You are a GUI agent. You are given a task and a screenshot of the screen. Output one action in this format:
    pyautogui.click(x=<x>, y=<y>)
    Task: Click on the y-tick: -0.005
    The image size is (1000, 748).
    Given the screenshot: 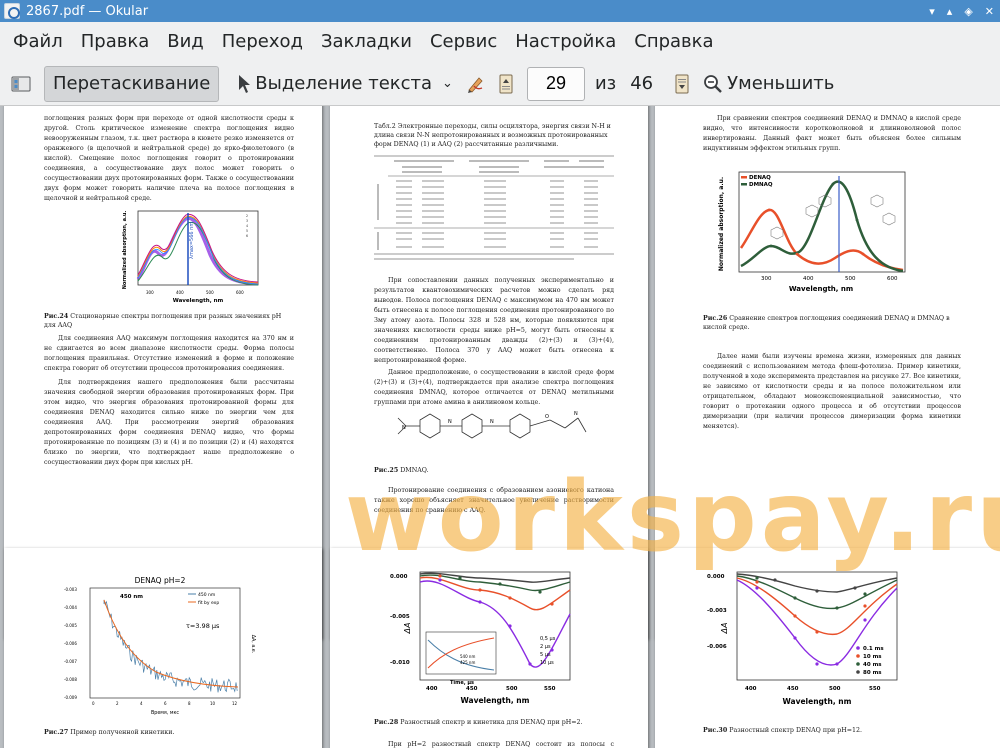 What is the action you would take?
    pyautogui.click(x=400, y=617)
    